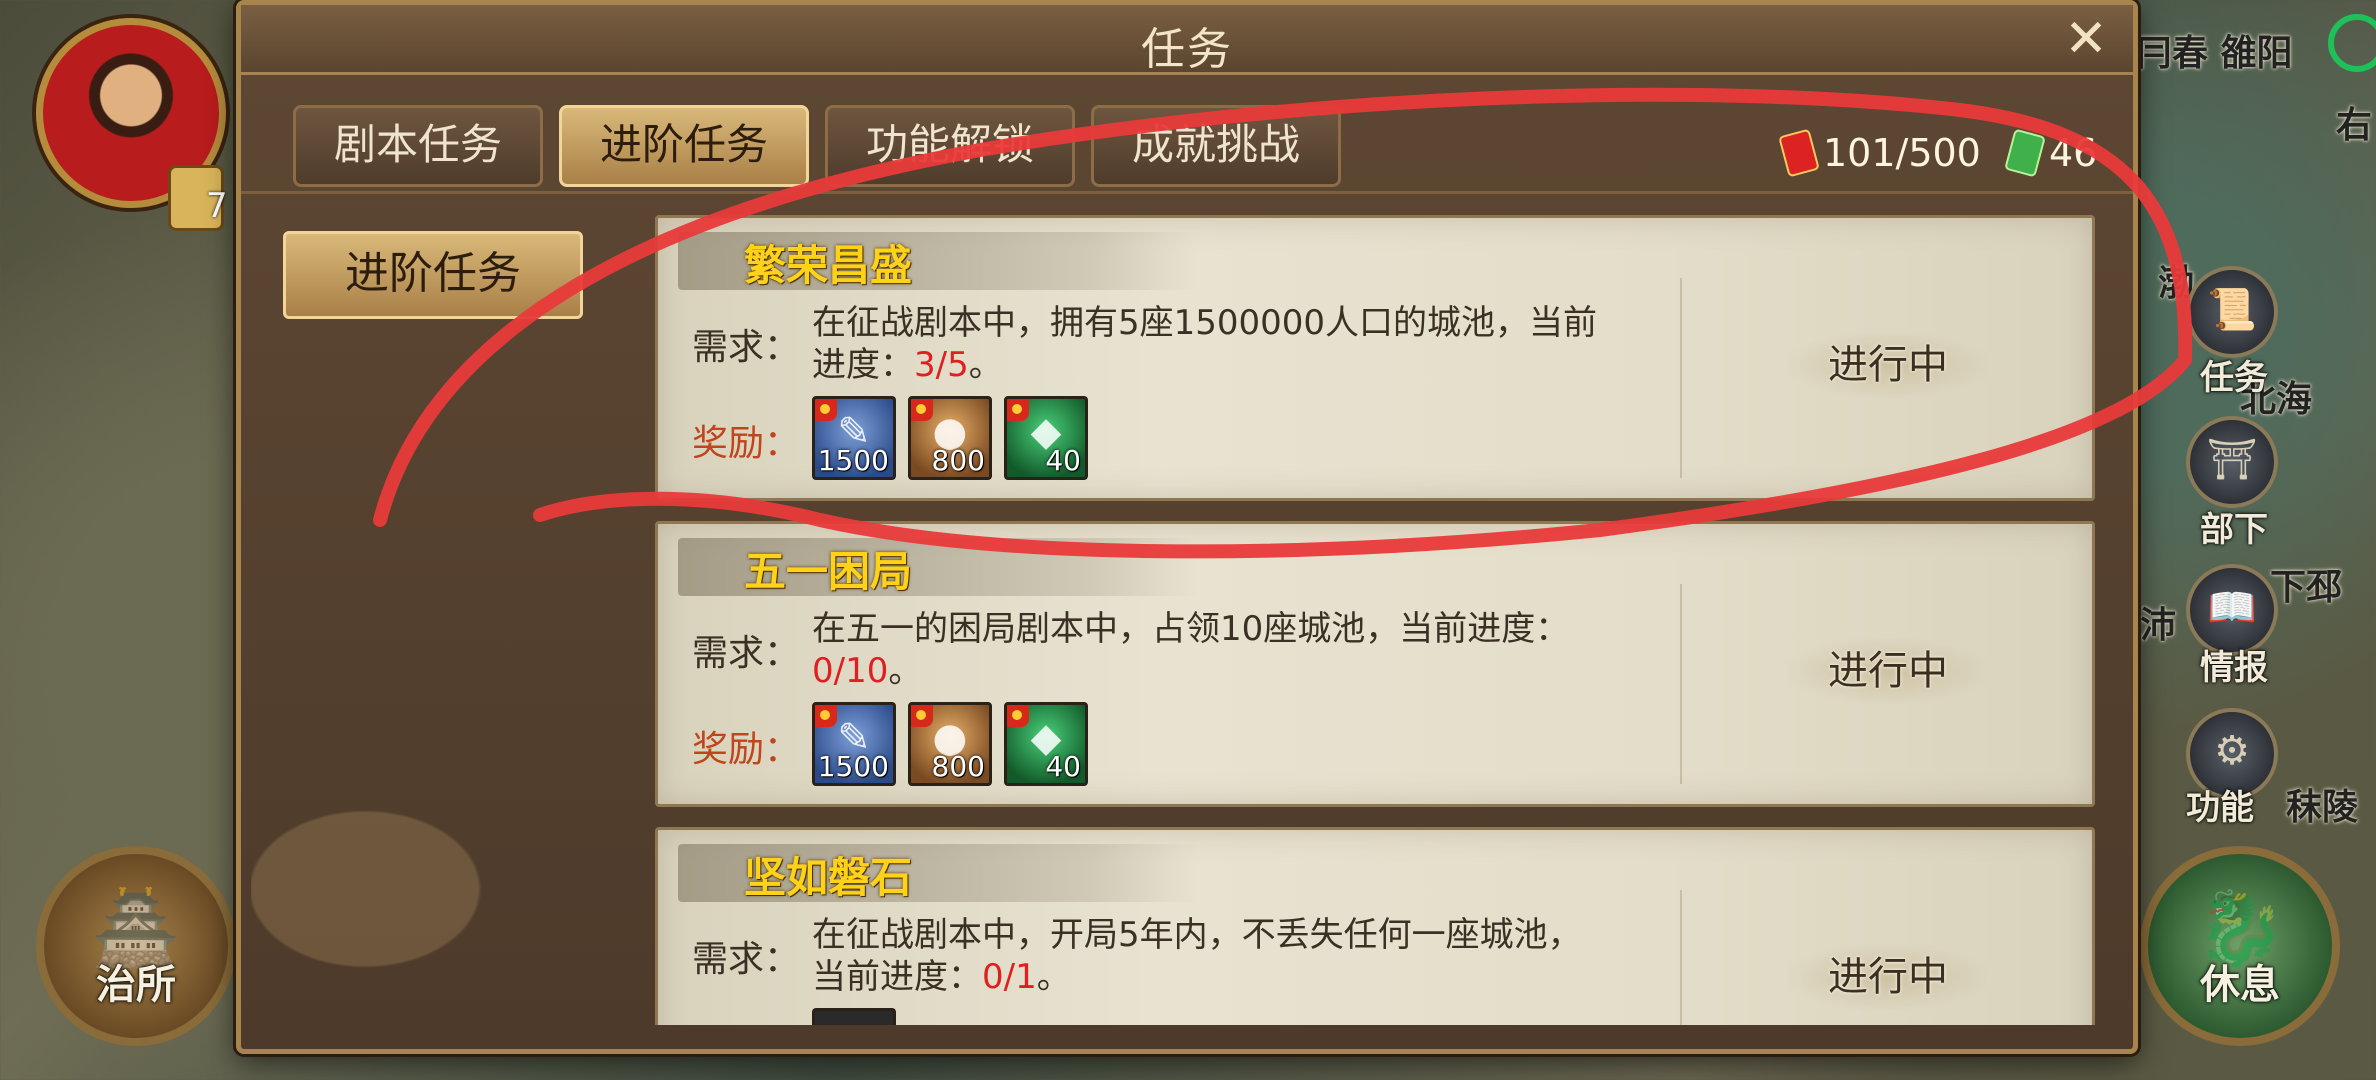 This screenshot has height=1080, width=2376. What do you see at coordinates (850, 671) in the screenshot?
I see `quest-progress: 0/10` at bounding box center [850, 671].